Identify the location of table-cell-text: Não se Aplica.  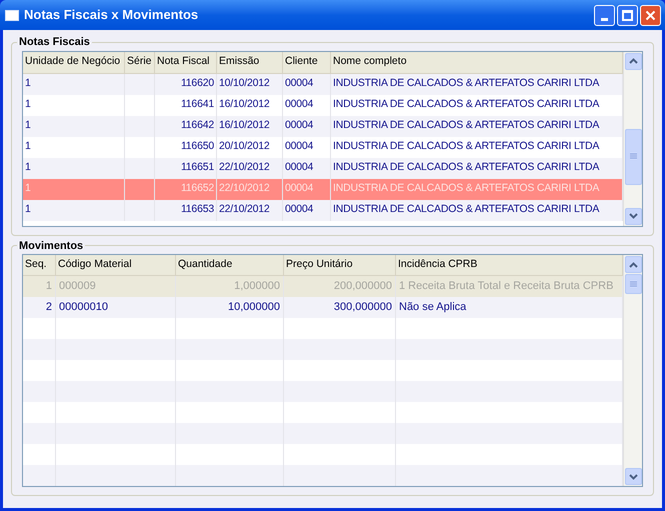
(432, 308).